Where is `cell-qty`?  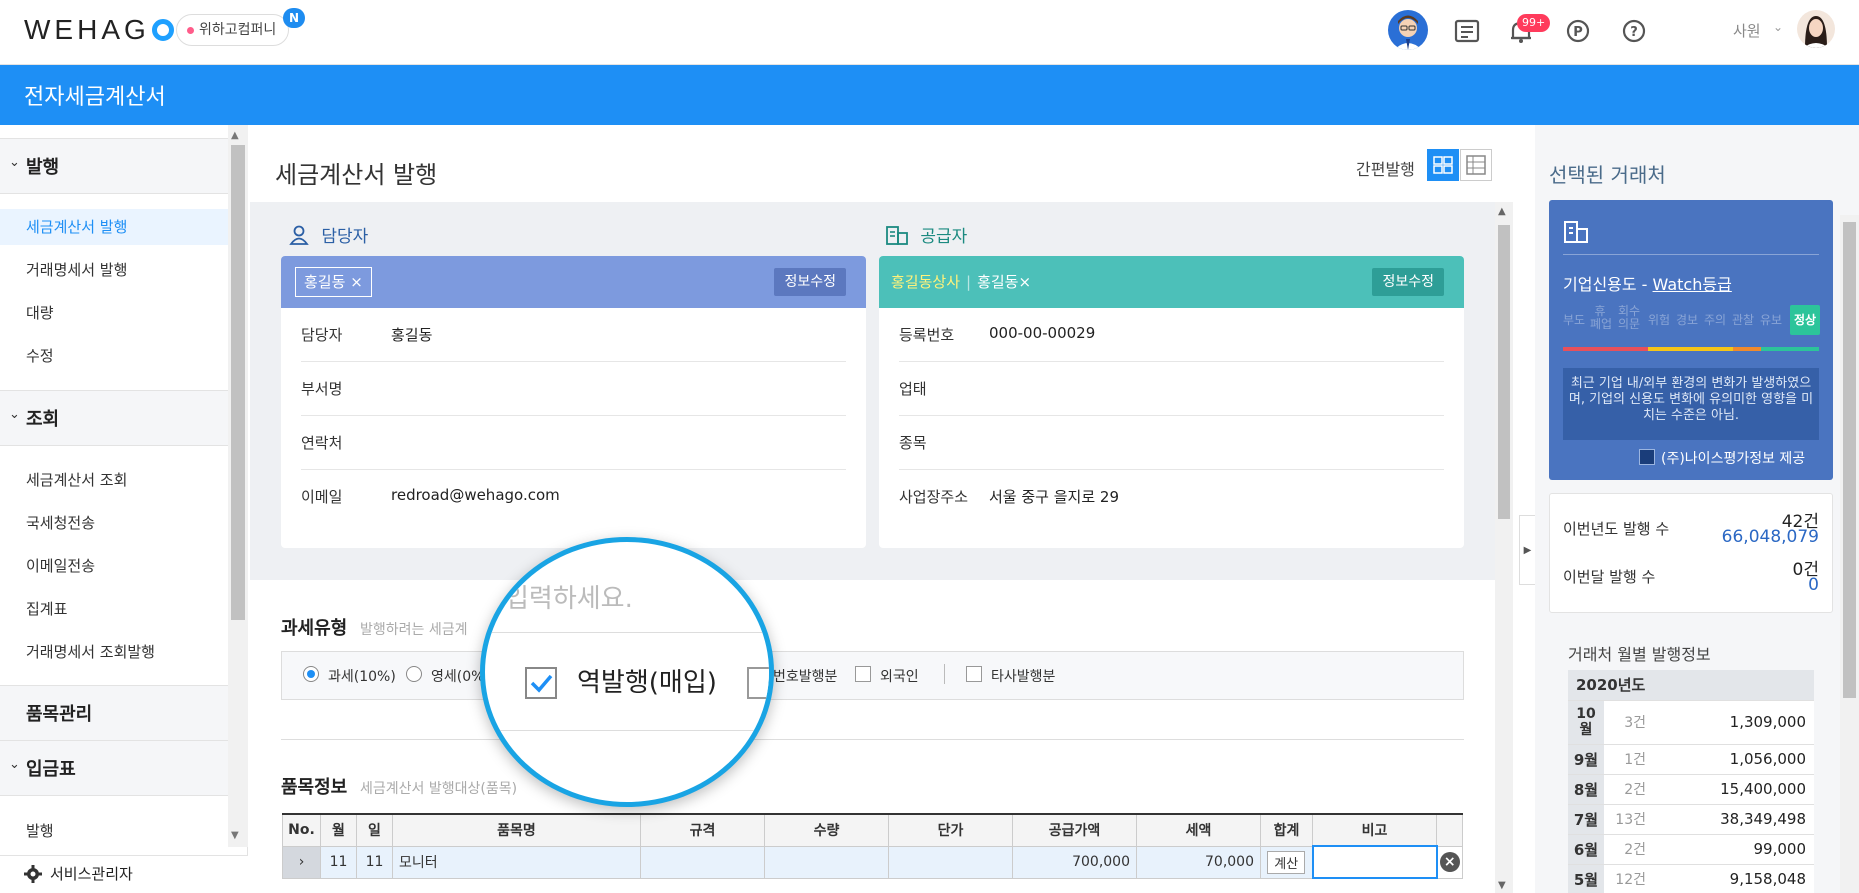
cell-qty is located at coordinates (826, 862).